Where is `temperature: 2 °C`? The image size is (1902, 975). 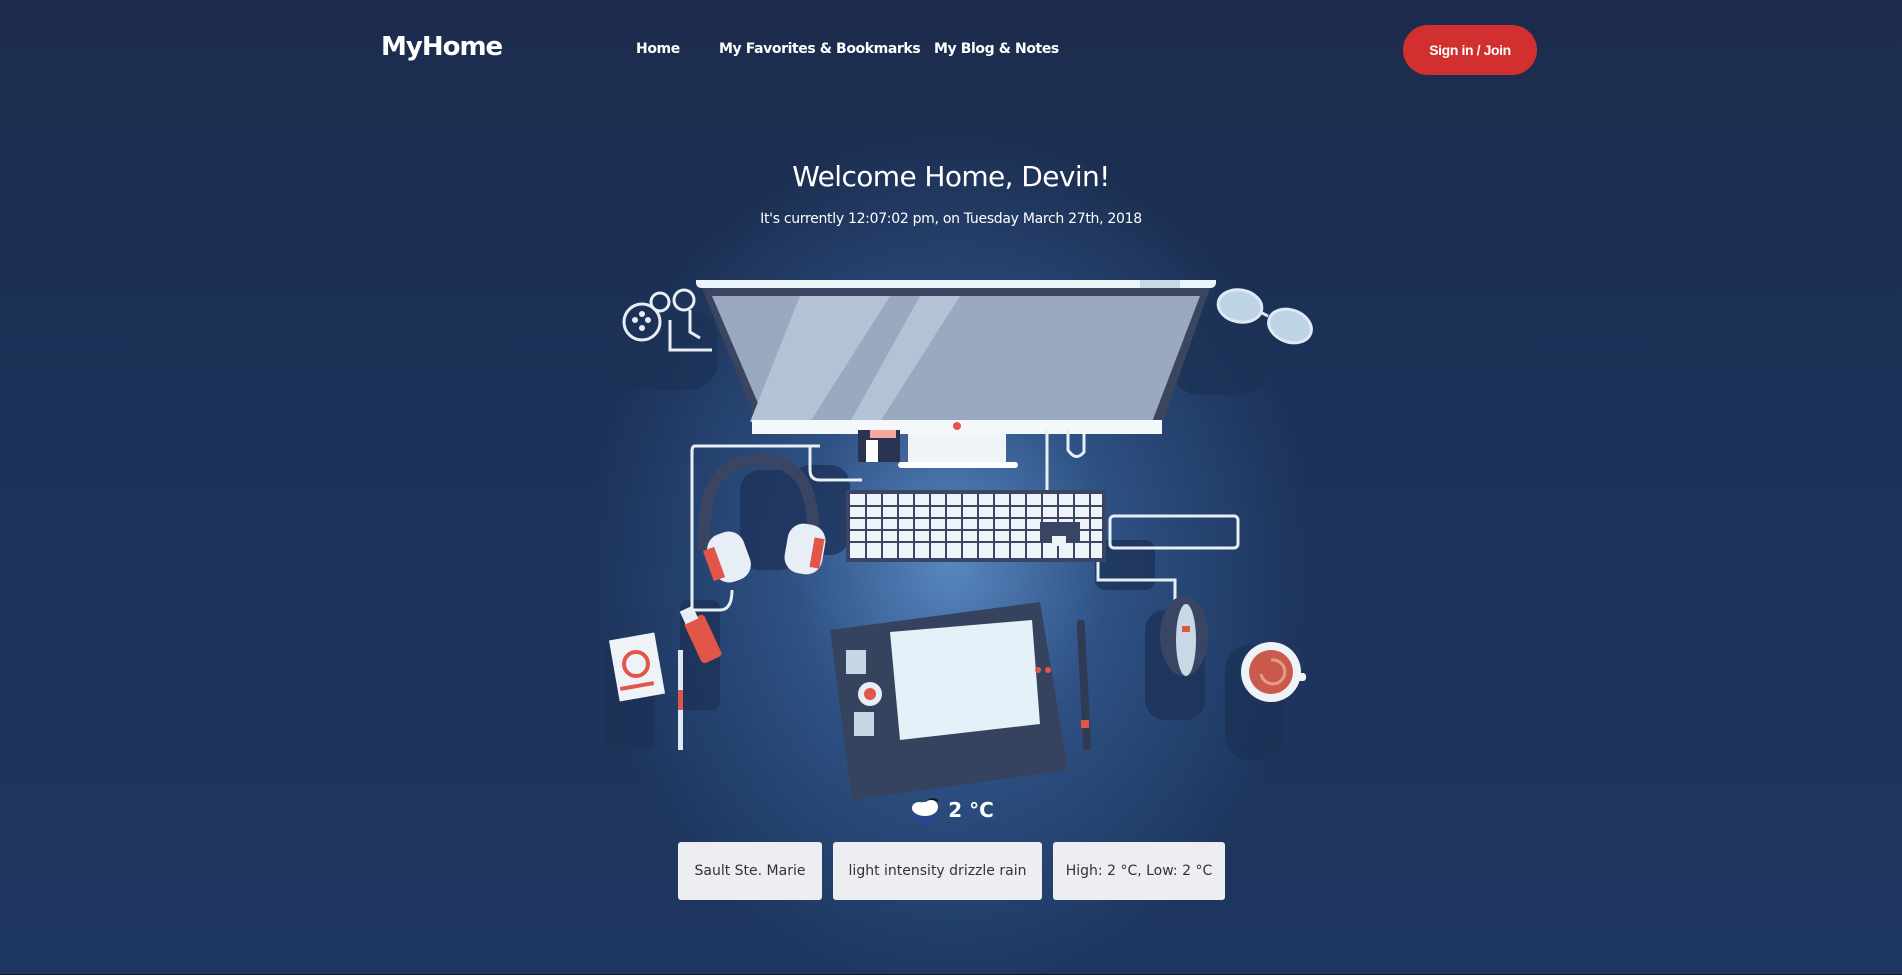 temperature: 2 °C is located at coordinates (971, 810).